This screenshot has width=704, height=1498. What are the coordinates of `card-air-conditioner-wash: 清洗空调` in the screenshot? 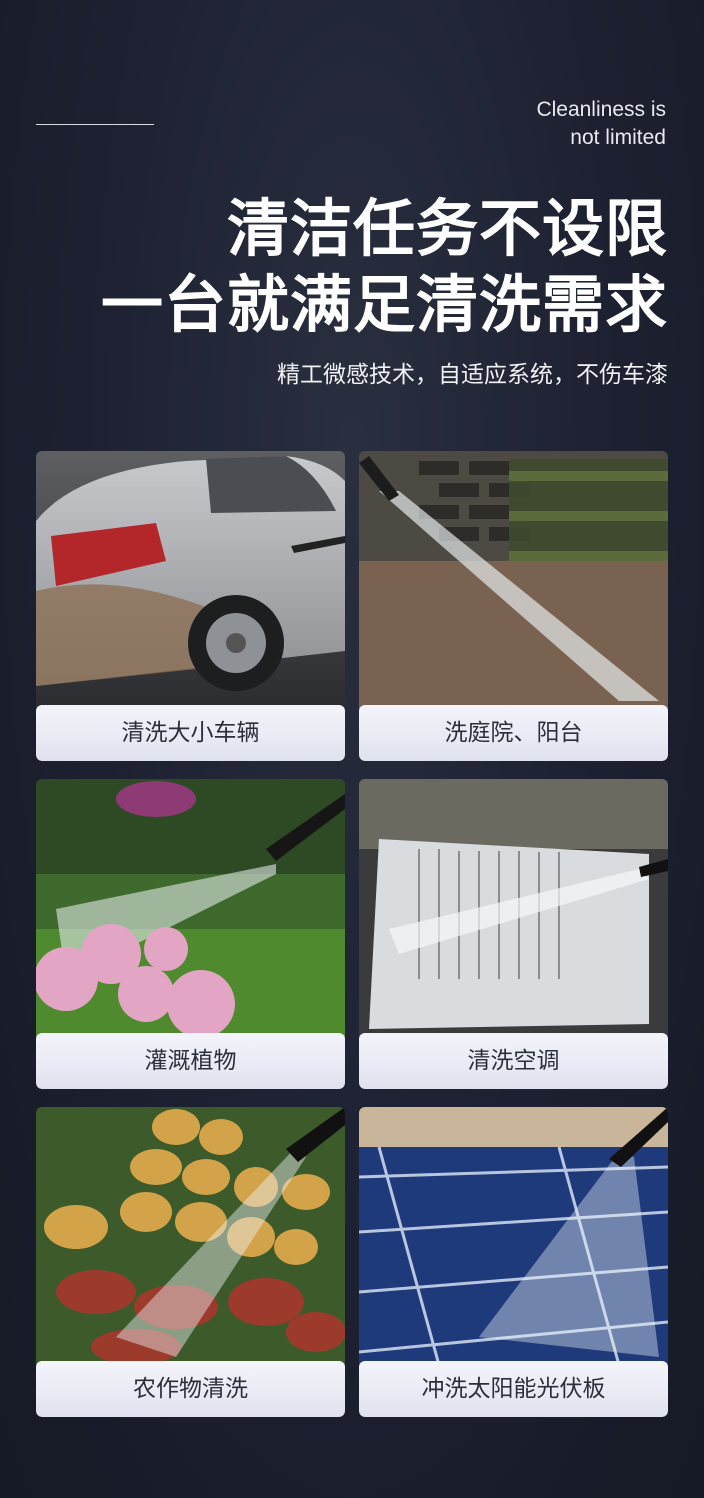 It's located at (513, 934).